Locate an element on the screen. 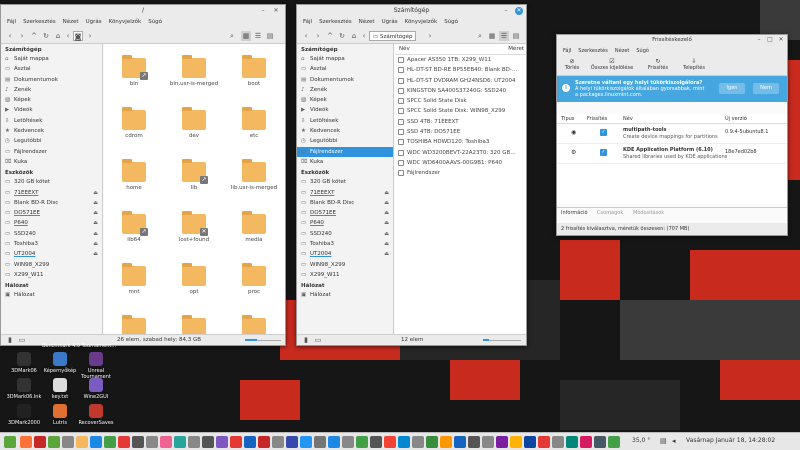  list-item: Fájlrendszer is located at coordinates (460, 173).